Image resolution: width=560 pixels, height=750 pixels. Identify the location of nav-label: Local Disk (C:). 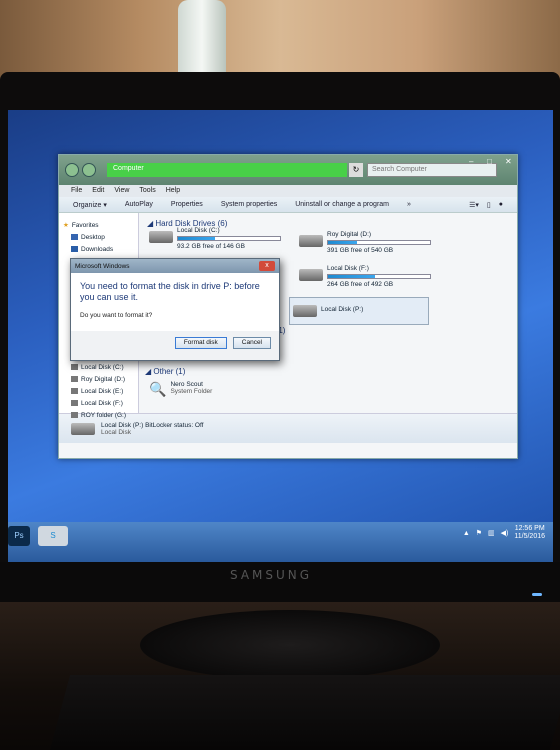
(102, 367).